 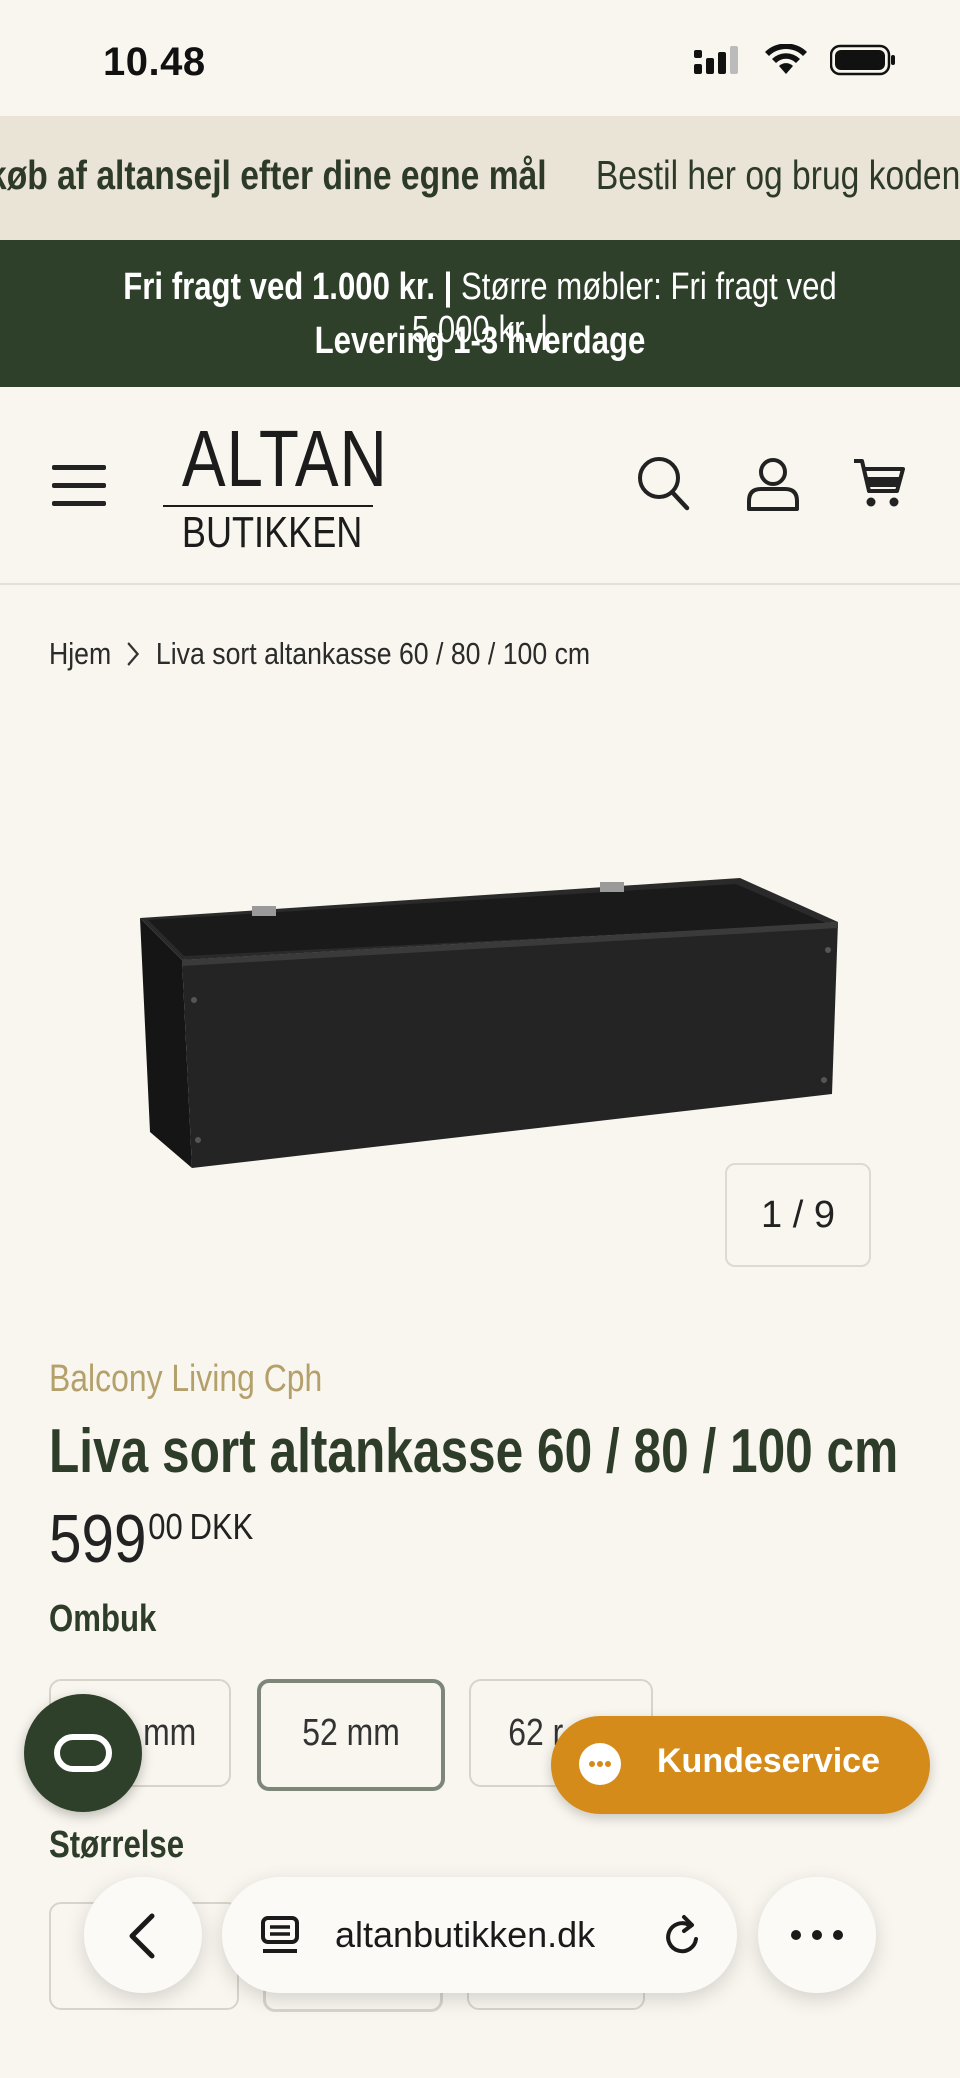 I want to click on product-price: 59900 DKK, so click(x=151, y=1539).